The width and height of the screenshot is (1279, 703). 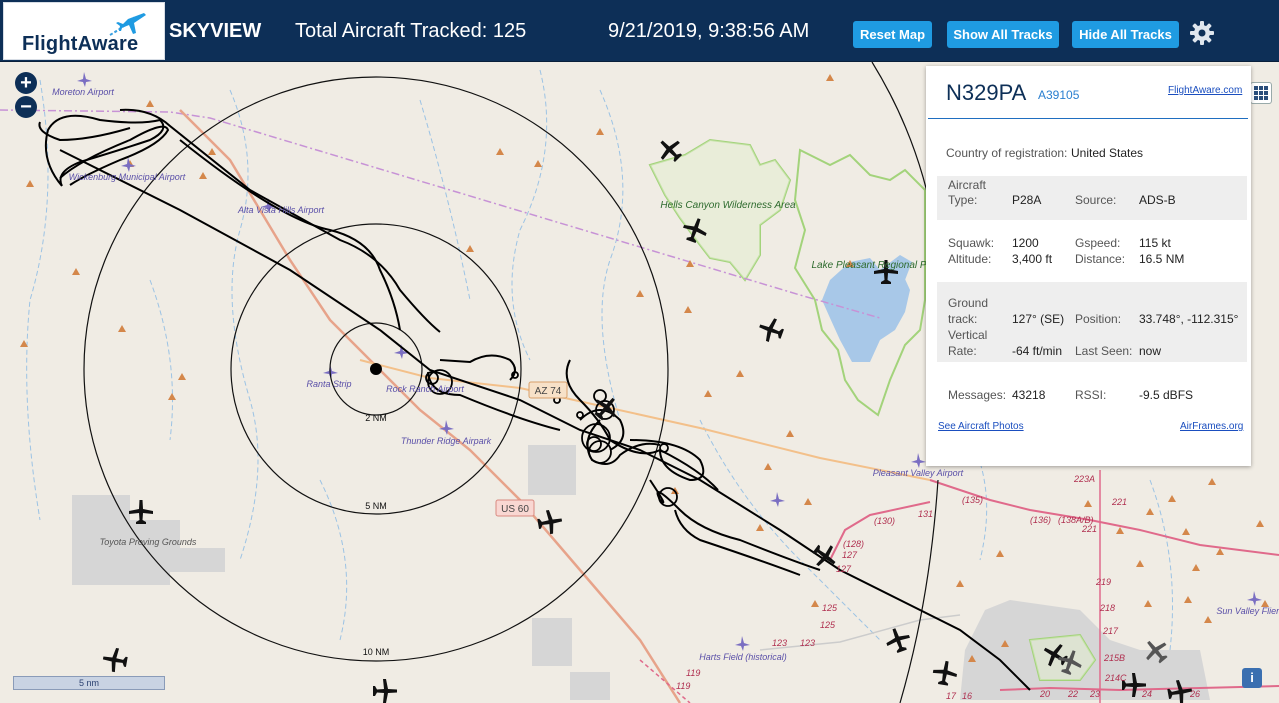 I want to click on road-number: 131, so click(x=925, y=514).